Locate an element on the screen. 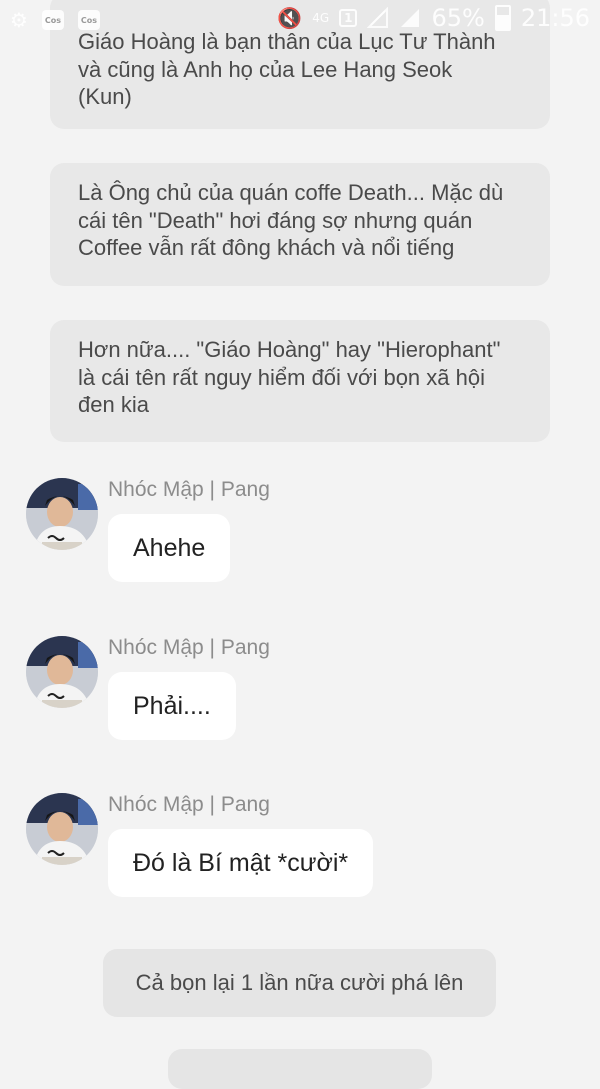 The image size is (600, 1089). settings-gear-icon: ⚙ is located at coordinates (19, 20).